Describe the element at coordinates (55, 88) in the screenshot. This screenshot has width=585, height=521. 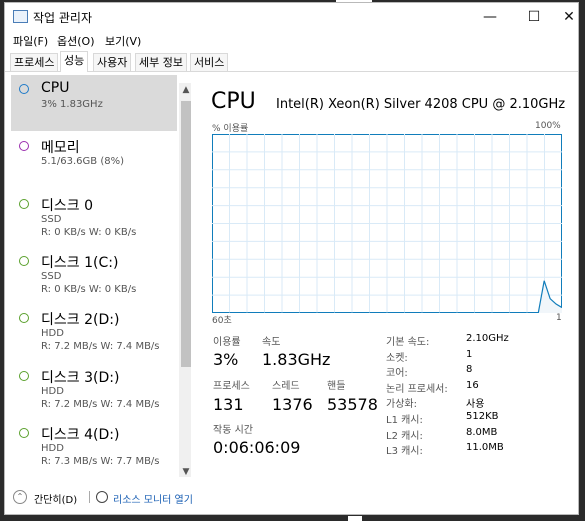
I see `sidebar-item-name: CPU` at that location.